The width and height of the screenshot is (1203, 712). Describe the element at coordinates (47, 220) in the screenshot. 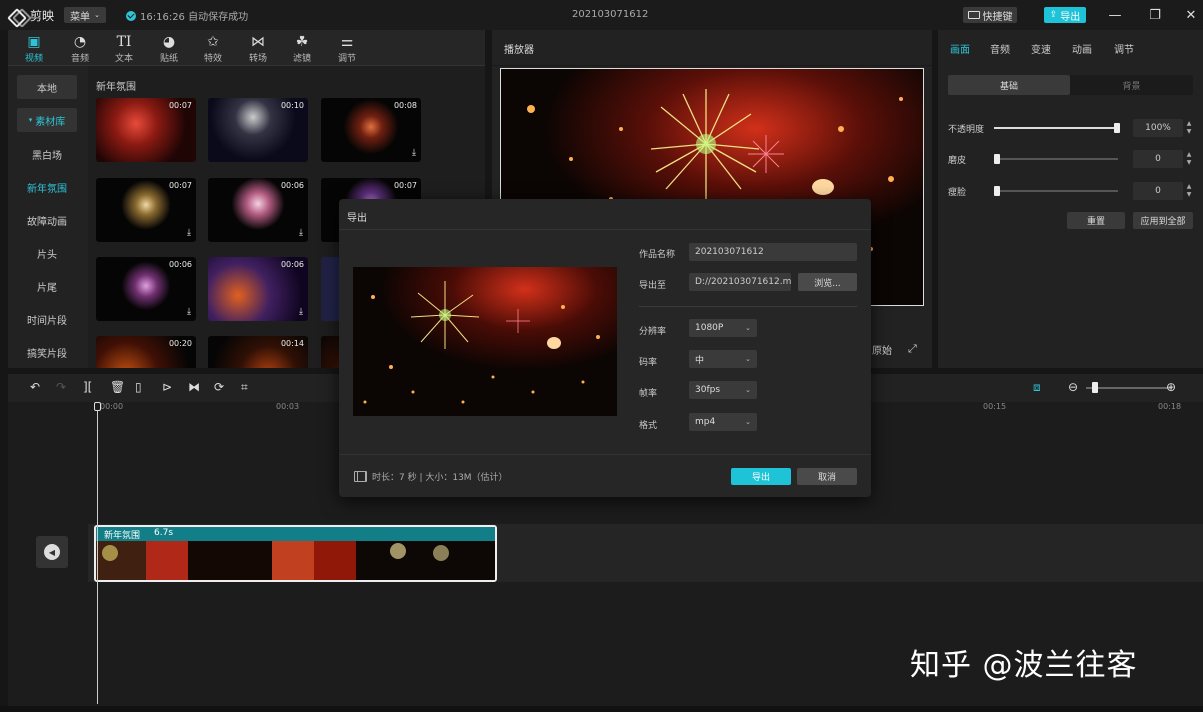

I see `sidebar-item-glitch: 故障动画` at that location.